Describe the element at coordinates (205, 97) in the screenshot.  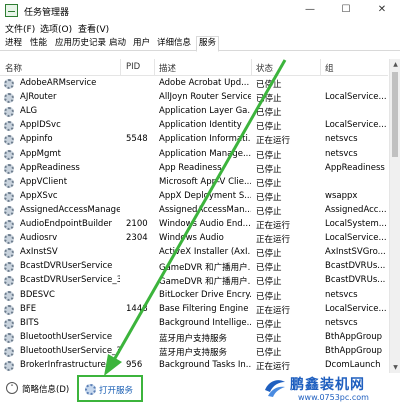
I see `cell-desc: AllJoyn Router Service` at that location.